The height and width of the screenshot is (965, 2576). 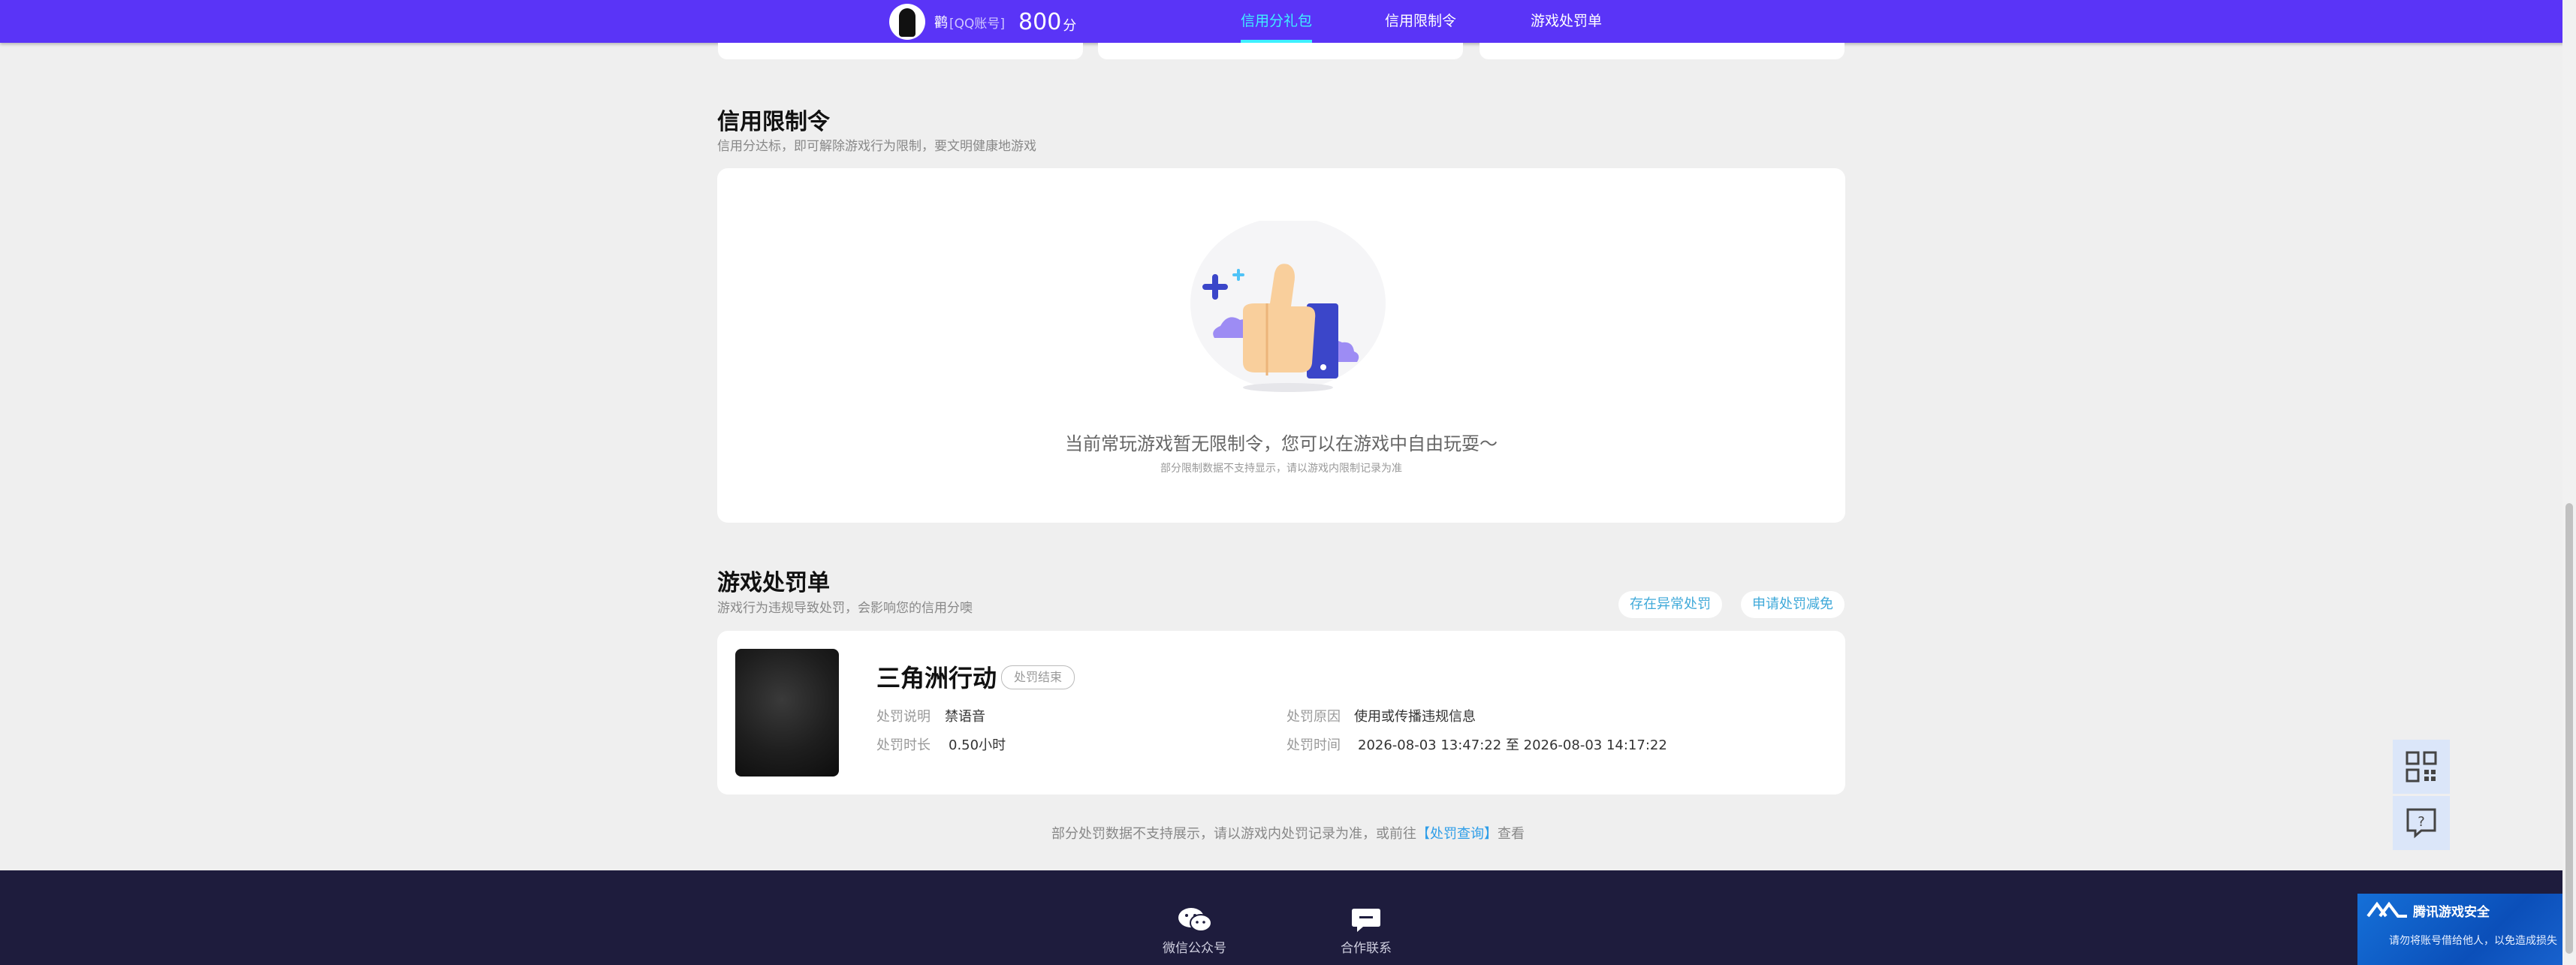 I want to click on penalty-desc-value: 禁语音, so click(x=965, y=717).